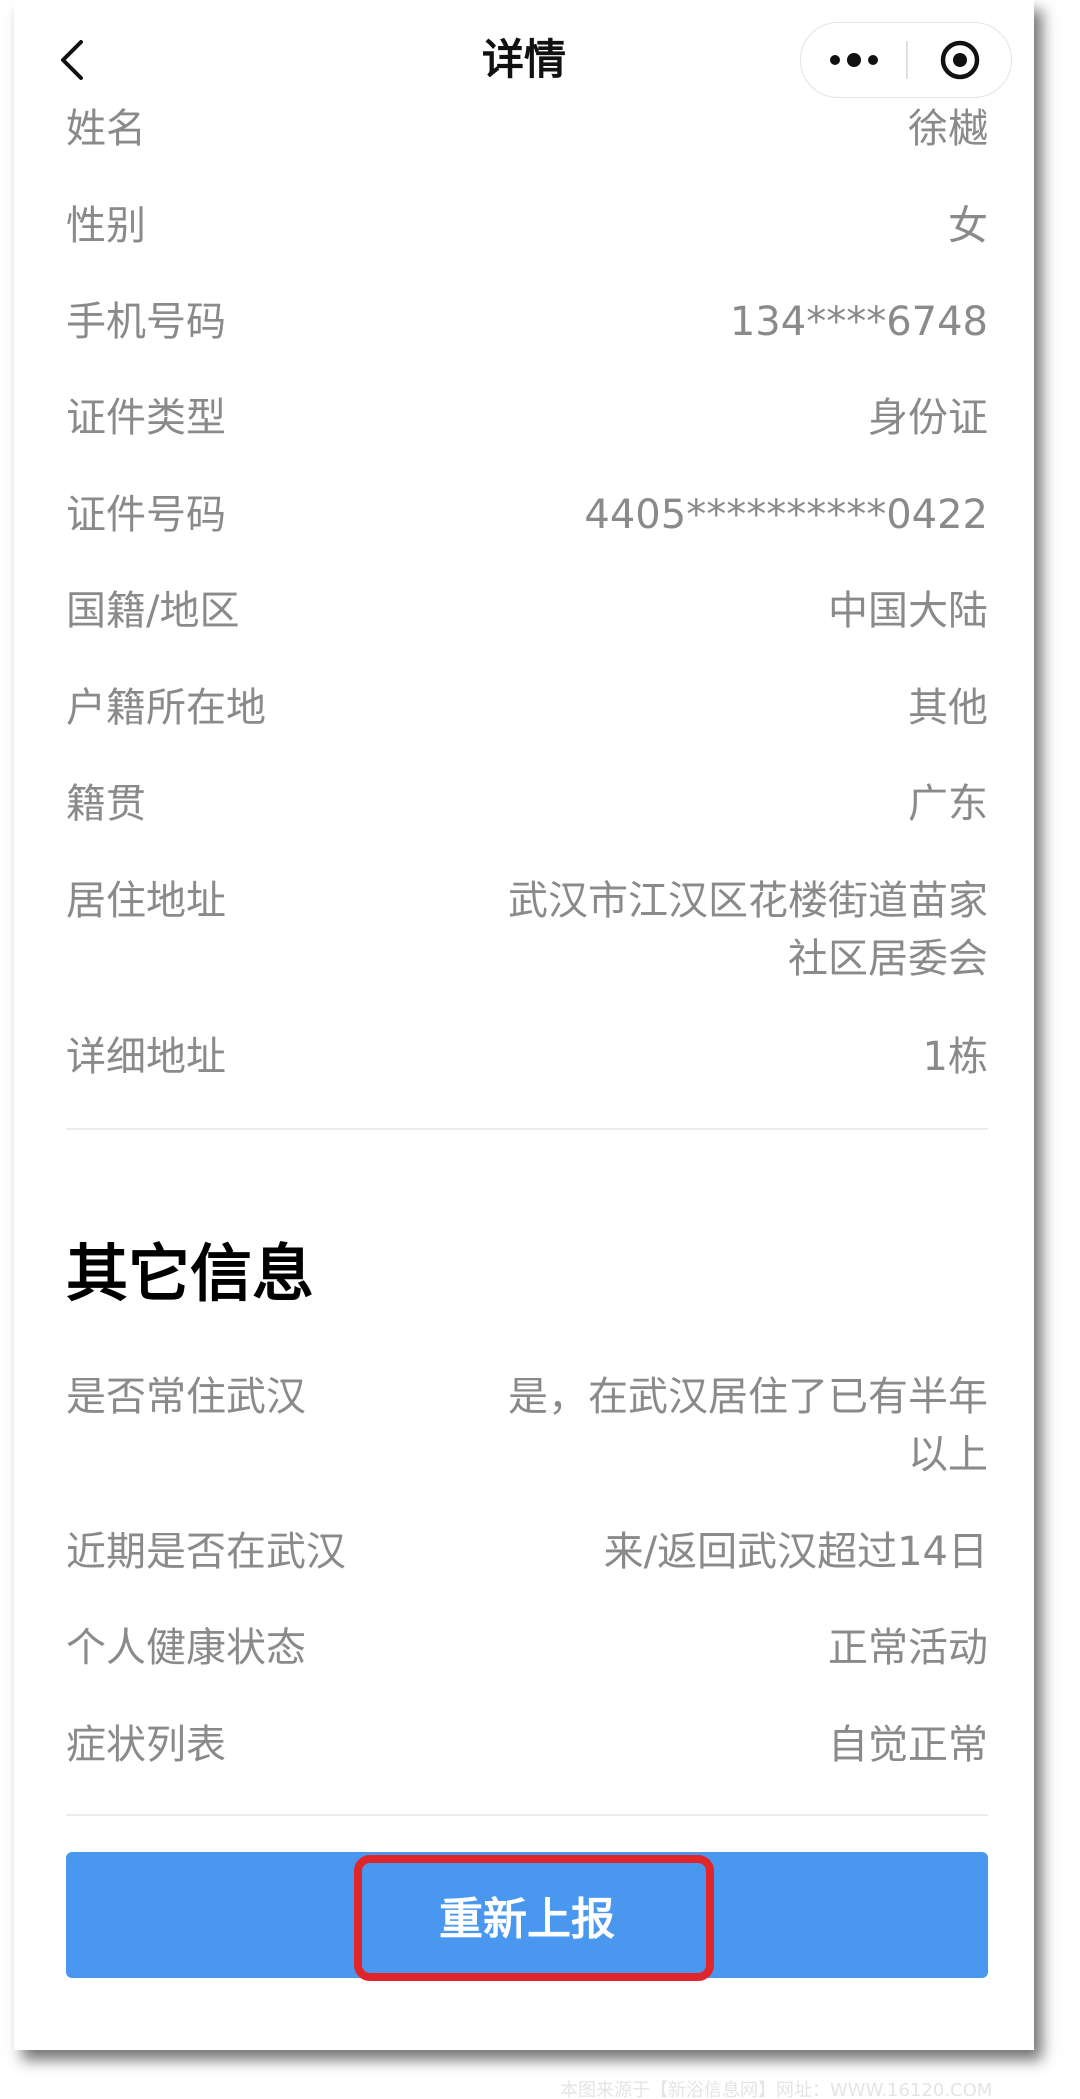 This screenshot has width=1080, height=2099. What do you see at coordinates (968, 226) in the screenshot?
I see `row-value: 女` at bounding box center [968, 226].